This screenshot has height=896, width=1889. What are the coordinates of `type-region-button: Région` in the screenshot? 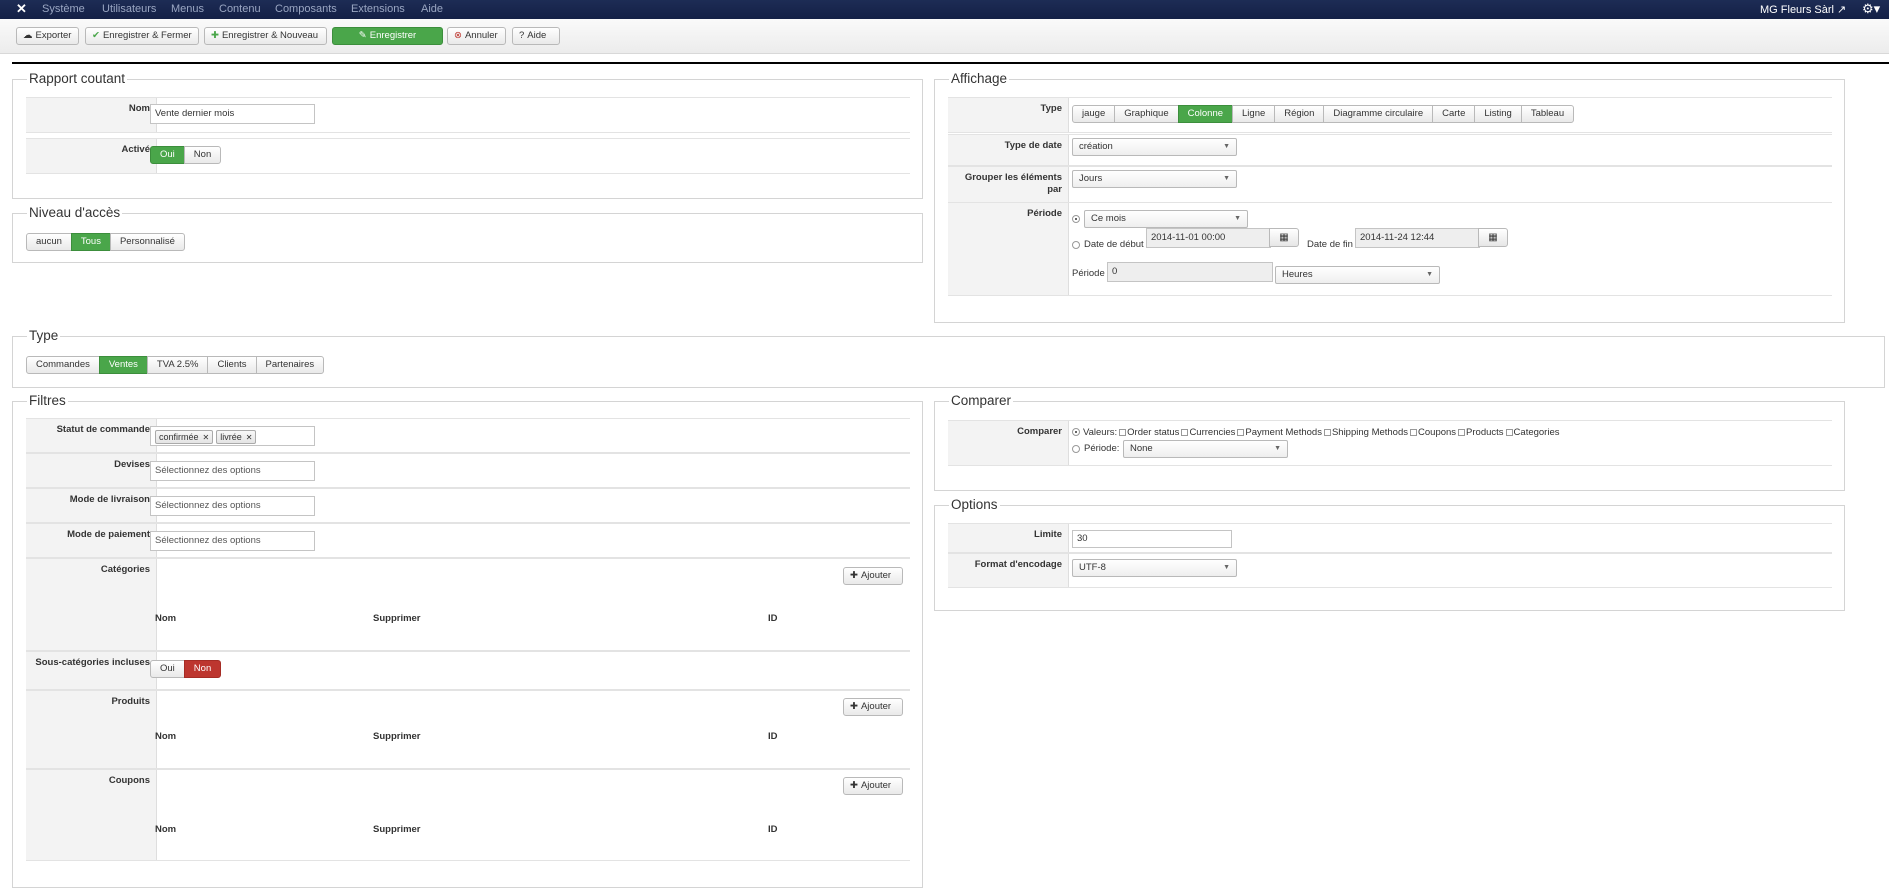 It's located at (1299, 114).